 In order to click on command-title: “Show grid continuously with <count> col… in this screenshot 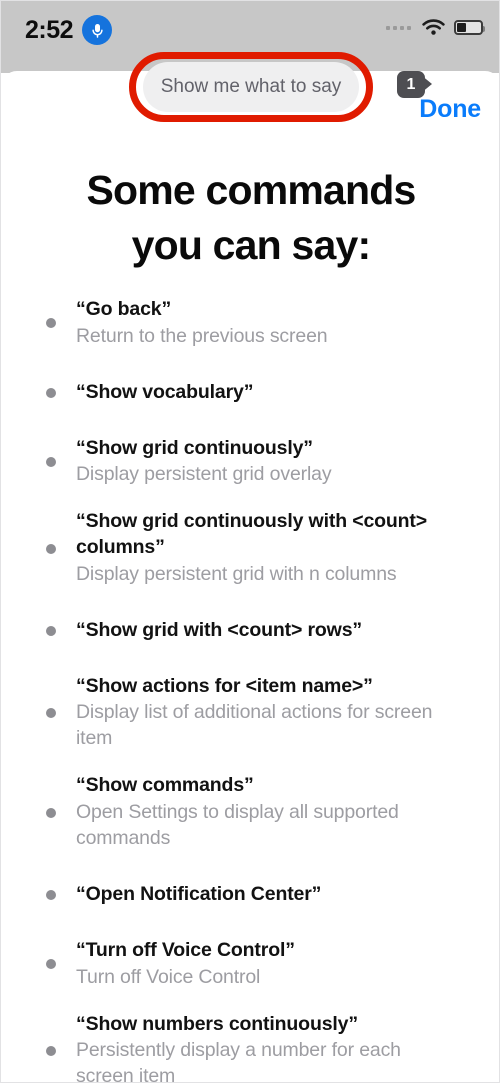, I will do `click(252, 534)`.